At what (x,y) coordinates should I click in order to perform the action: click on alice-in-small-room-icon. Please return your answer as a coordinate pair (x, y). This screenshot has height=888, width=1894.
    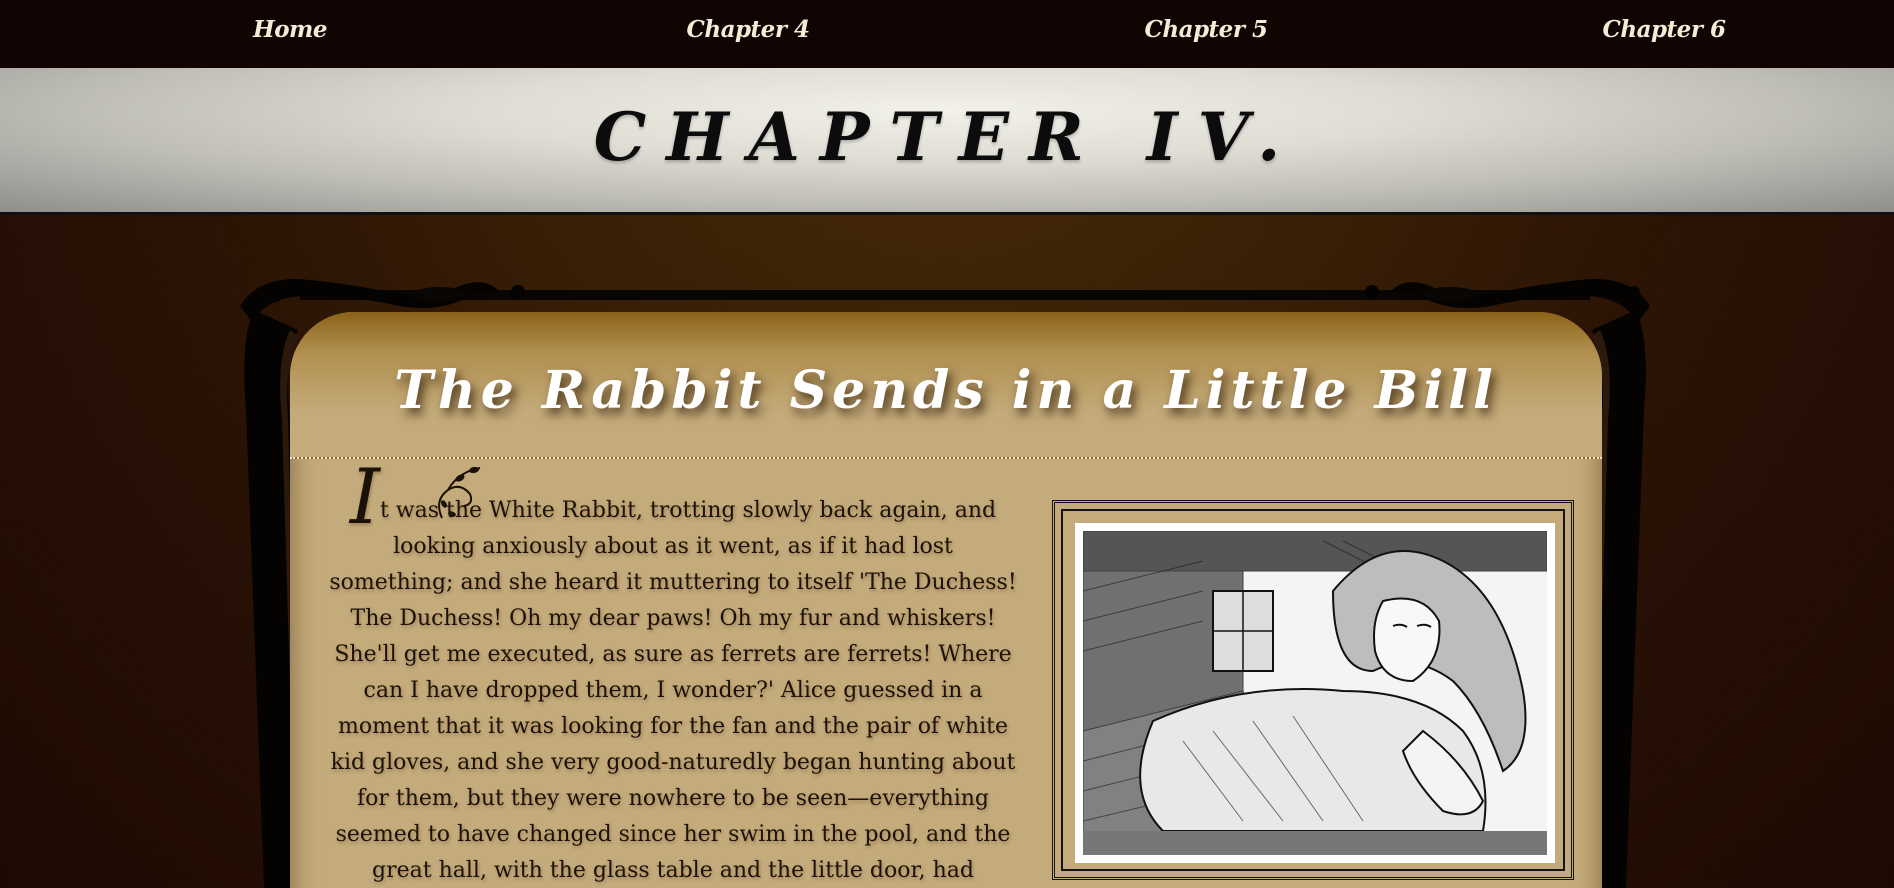
    Looking at the image, I should click on (1315, 693).